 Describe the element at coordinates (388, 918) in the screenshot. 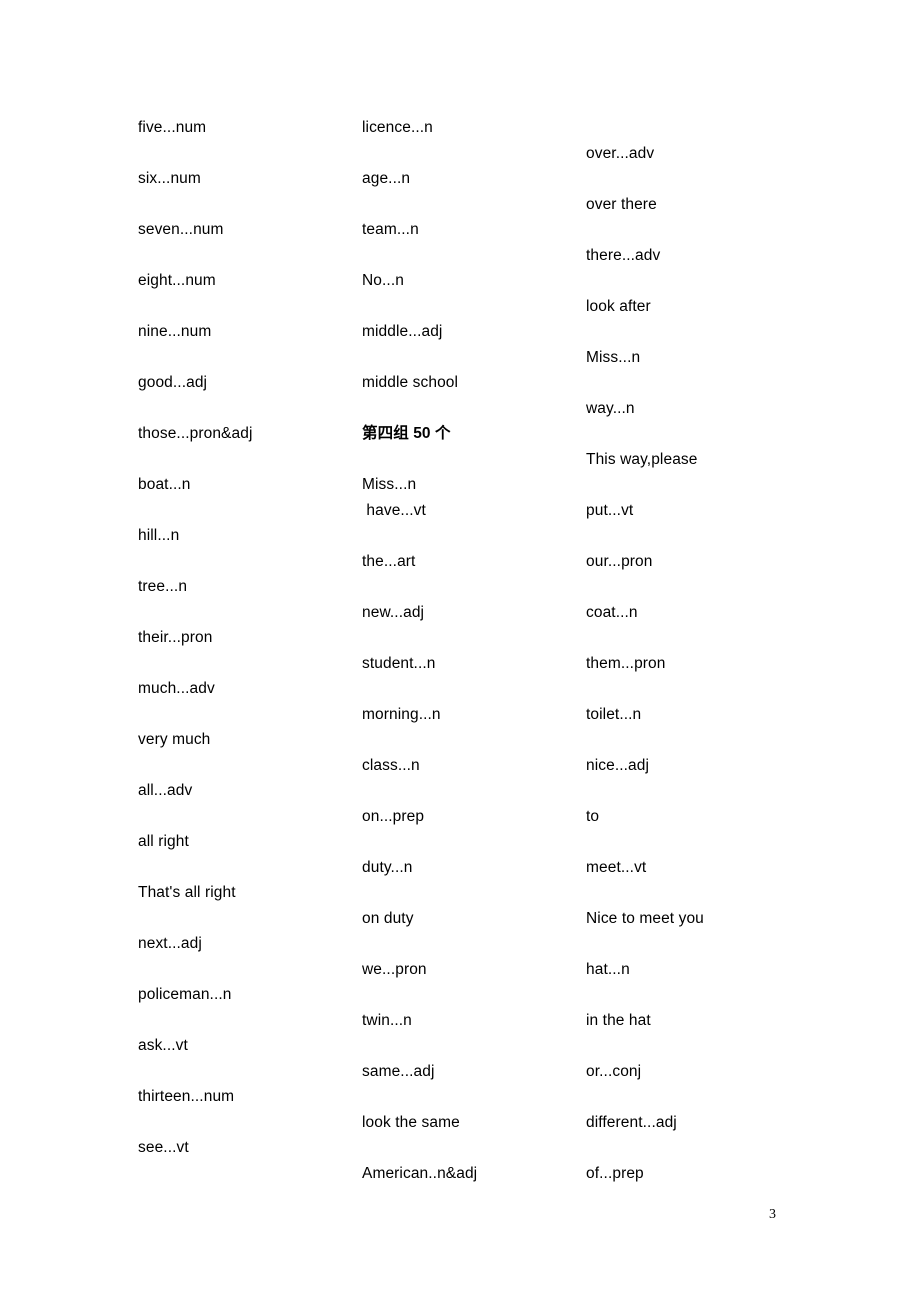

I see `vocabulary-entry: on duty` at that location.